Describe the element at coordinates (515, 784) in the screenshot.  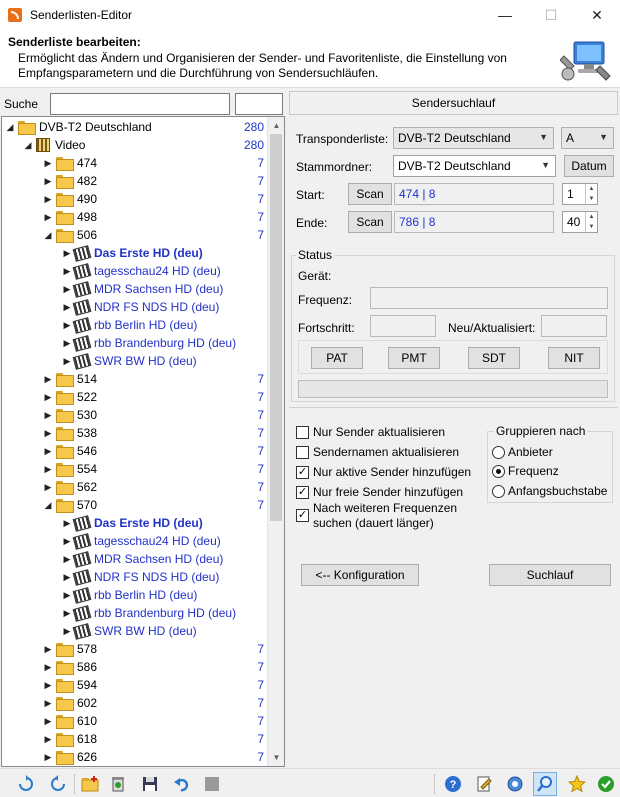
I see `settings-icon` at that location.